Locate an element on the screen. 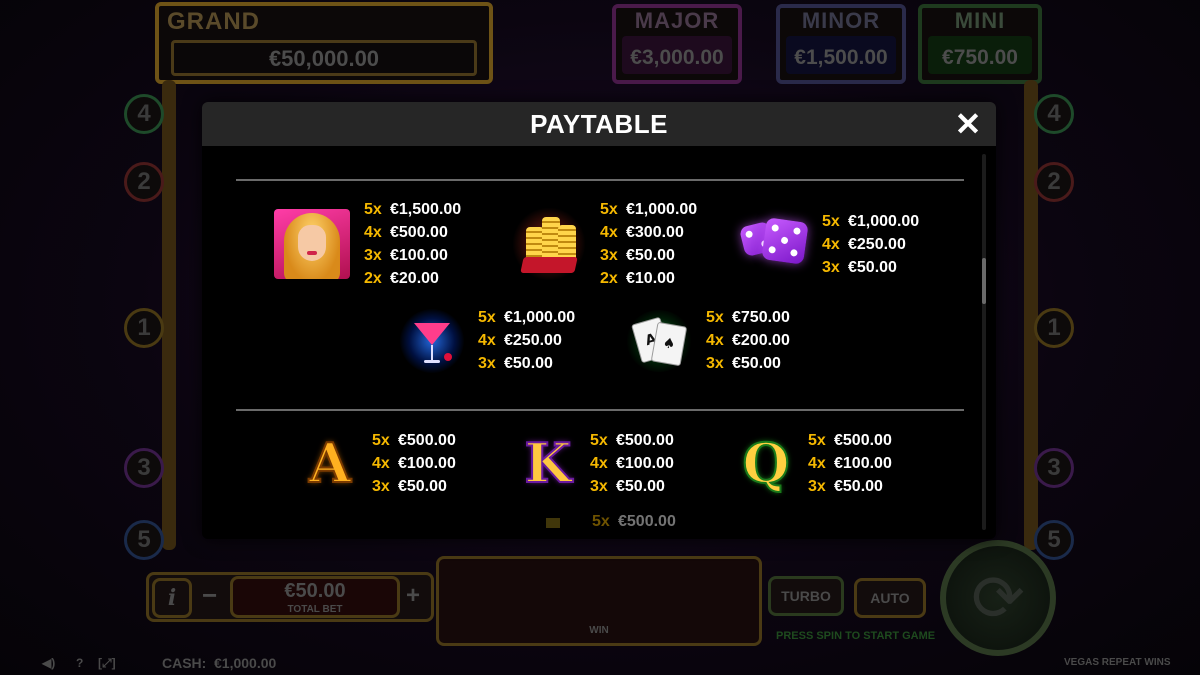 Image resolution: width=1200 pixels, height=675 pixels. section-divider-middle is located at coordinates (600, 410).